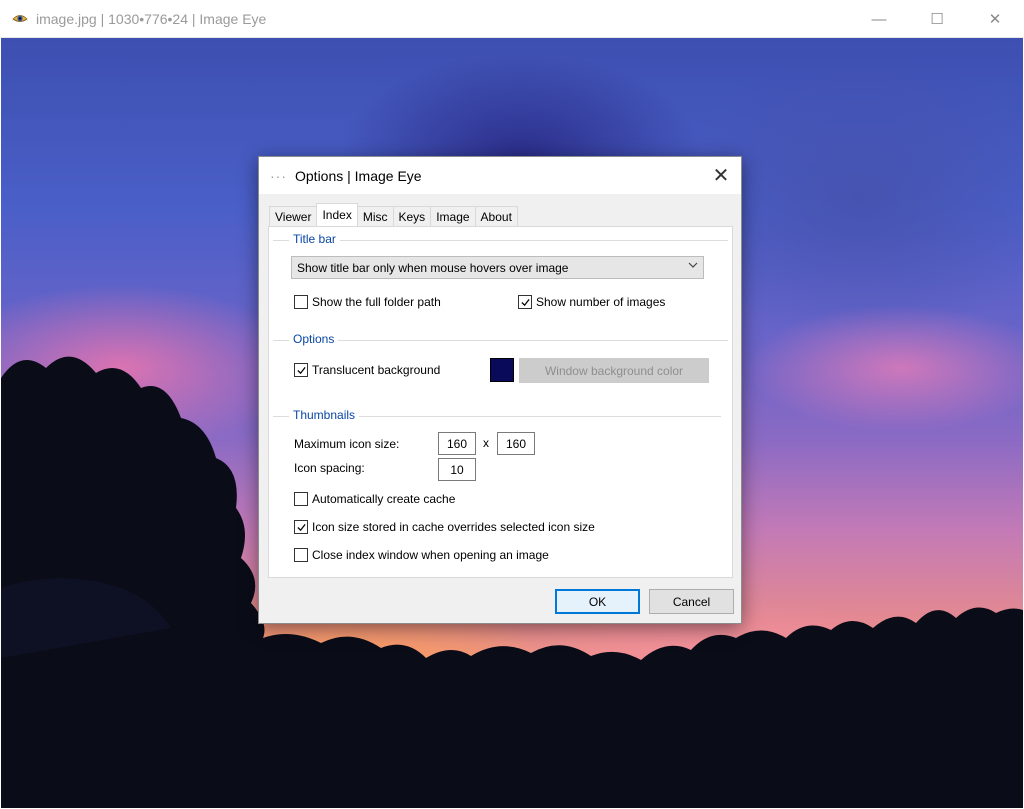 This screenshot has height=809, width=1024. I want to click on show-full-folder-path-checkbox: Show the full folder path, so click(367, 302).